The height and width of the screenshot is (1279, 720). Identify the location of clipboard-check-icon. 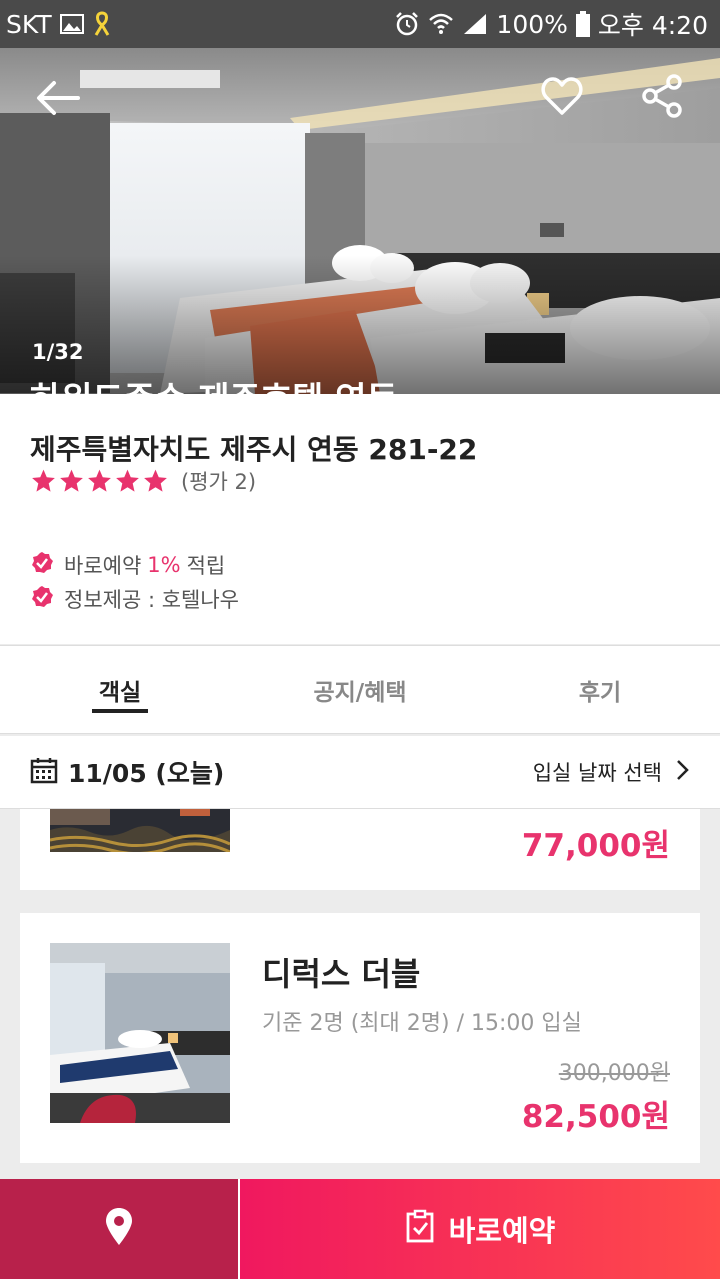
(420, 1229).